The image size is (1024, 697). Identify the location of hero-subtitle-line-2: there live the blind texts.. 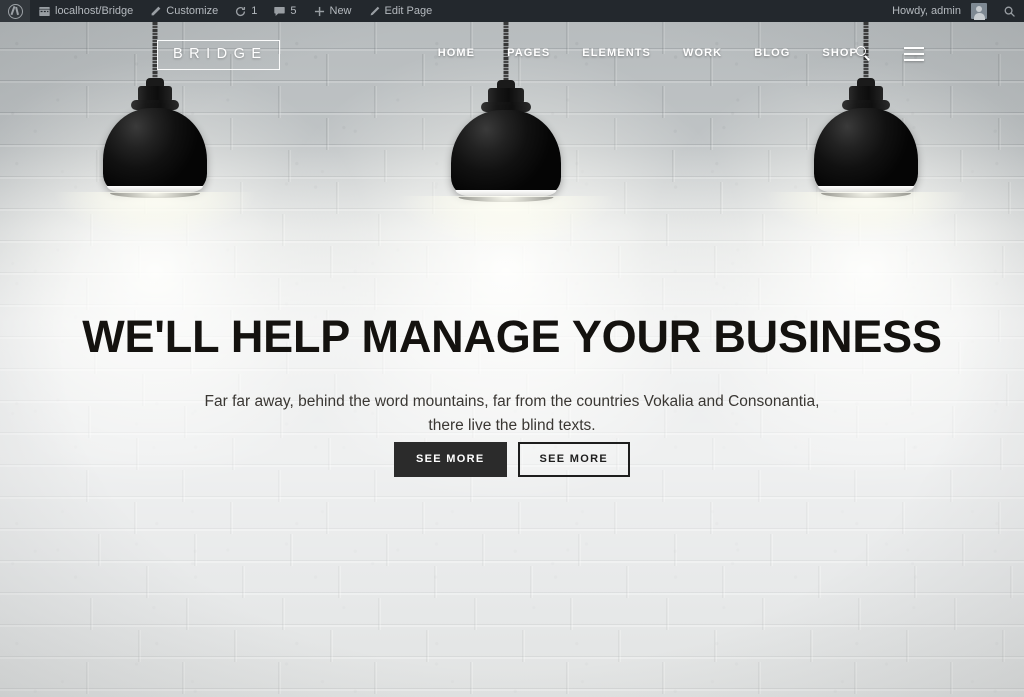
(512, 426).